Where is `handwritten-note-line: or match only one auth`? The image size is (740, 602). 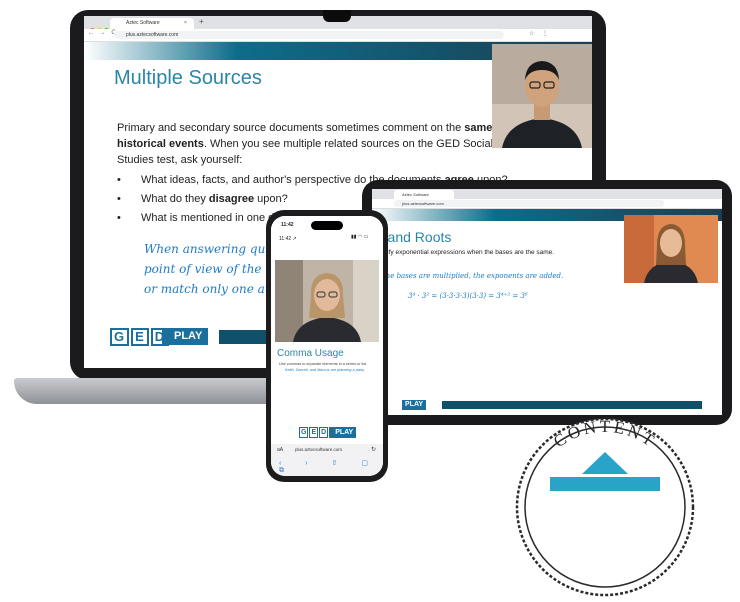
handwritten-note-line: or match only one auth is located at coordinates (215, 289).